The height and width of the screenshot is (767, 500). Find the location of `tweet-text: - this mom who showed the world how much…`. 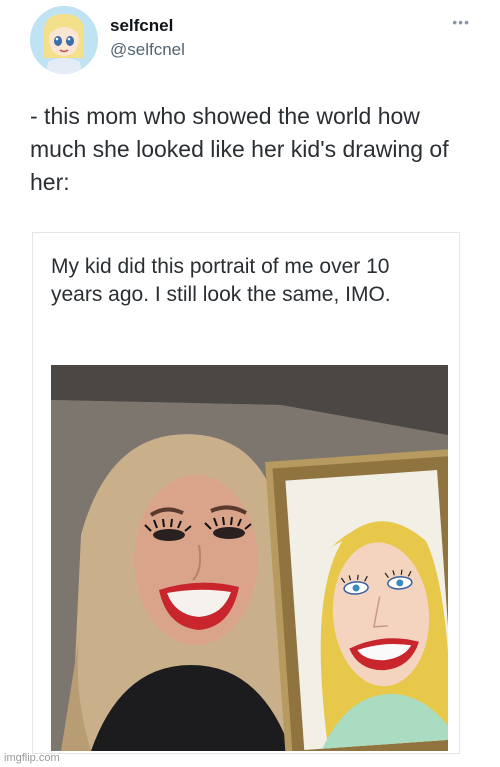

tweet-text: - this mom who showed the world how much… is located at coordinates (239, 149).